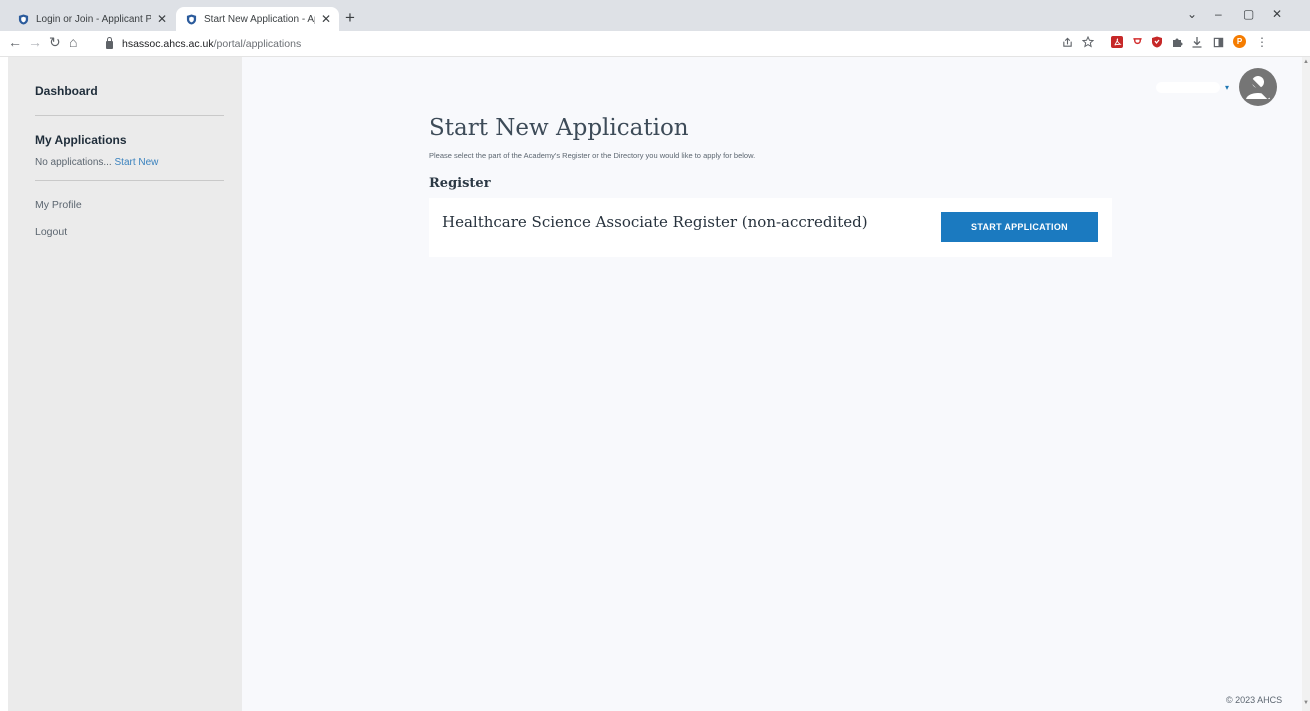 This screenshot has height=711, width=1310. I want to click on page-title: Start New Application, so click(559, 128).